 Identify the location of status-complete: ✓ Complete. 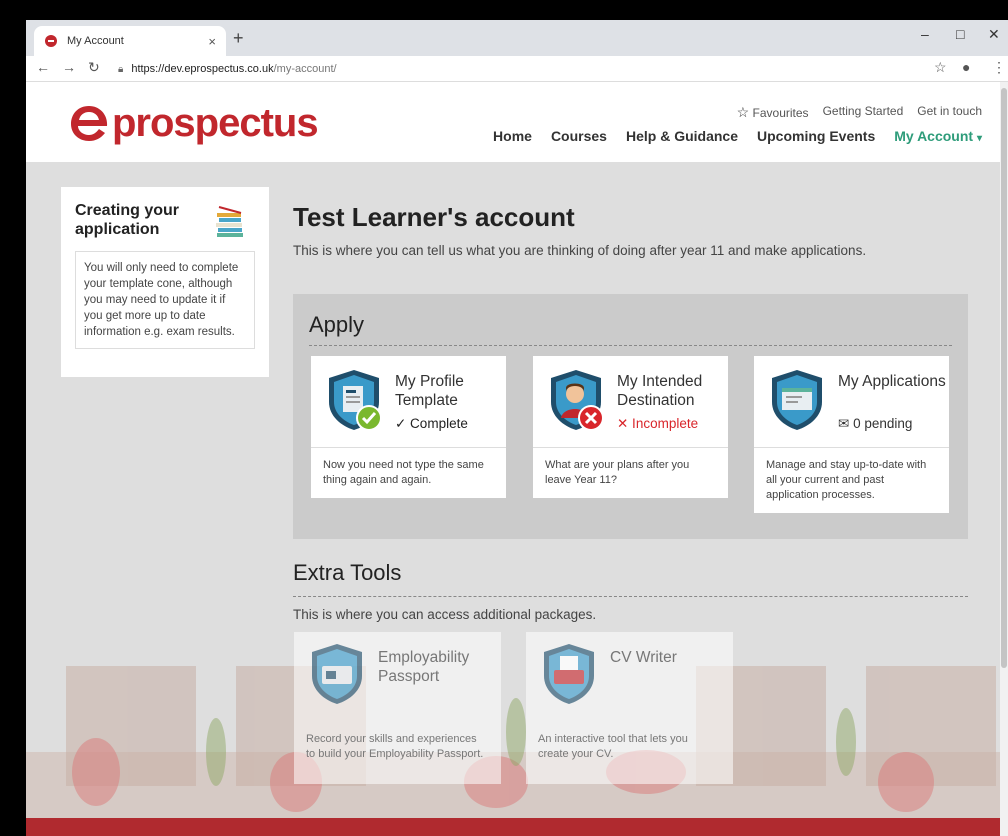
(431, 423).